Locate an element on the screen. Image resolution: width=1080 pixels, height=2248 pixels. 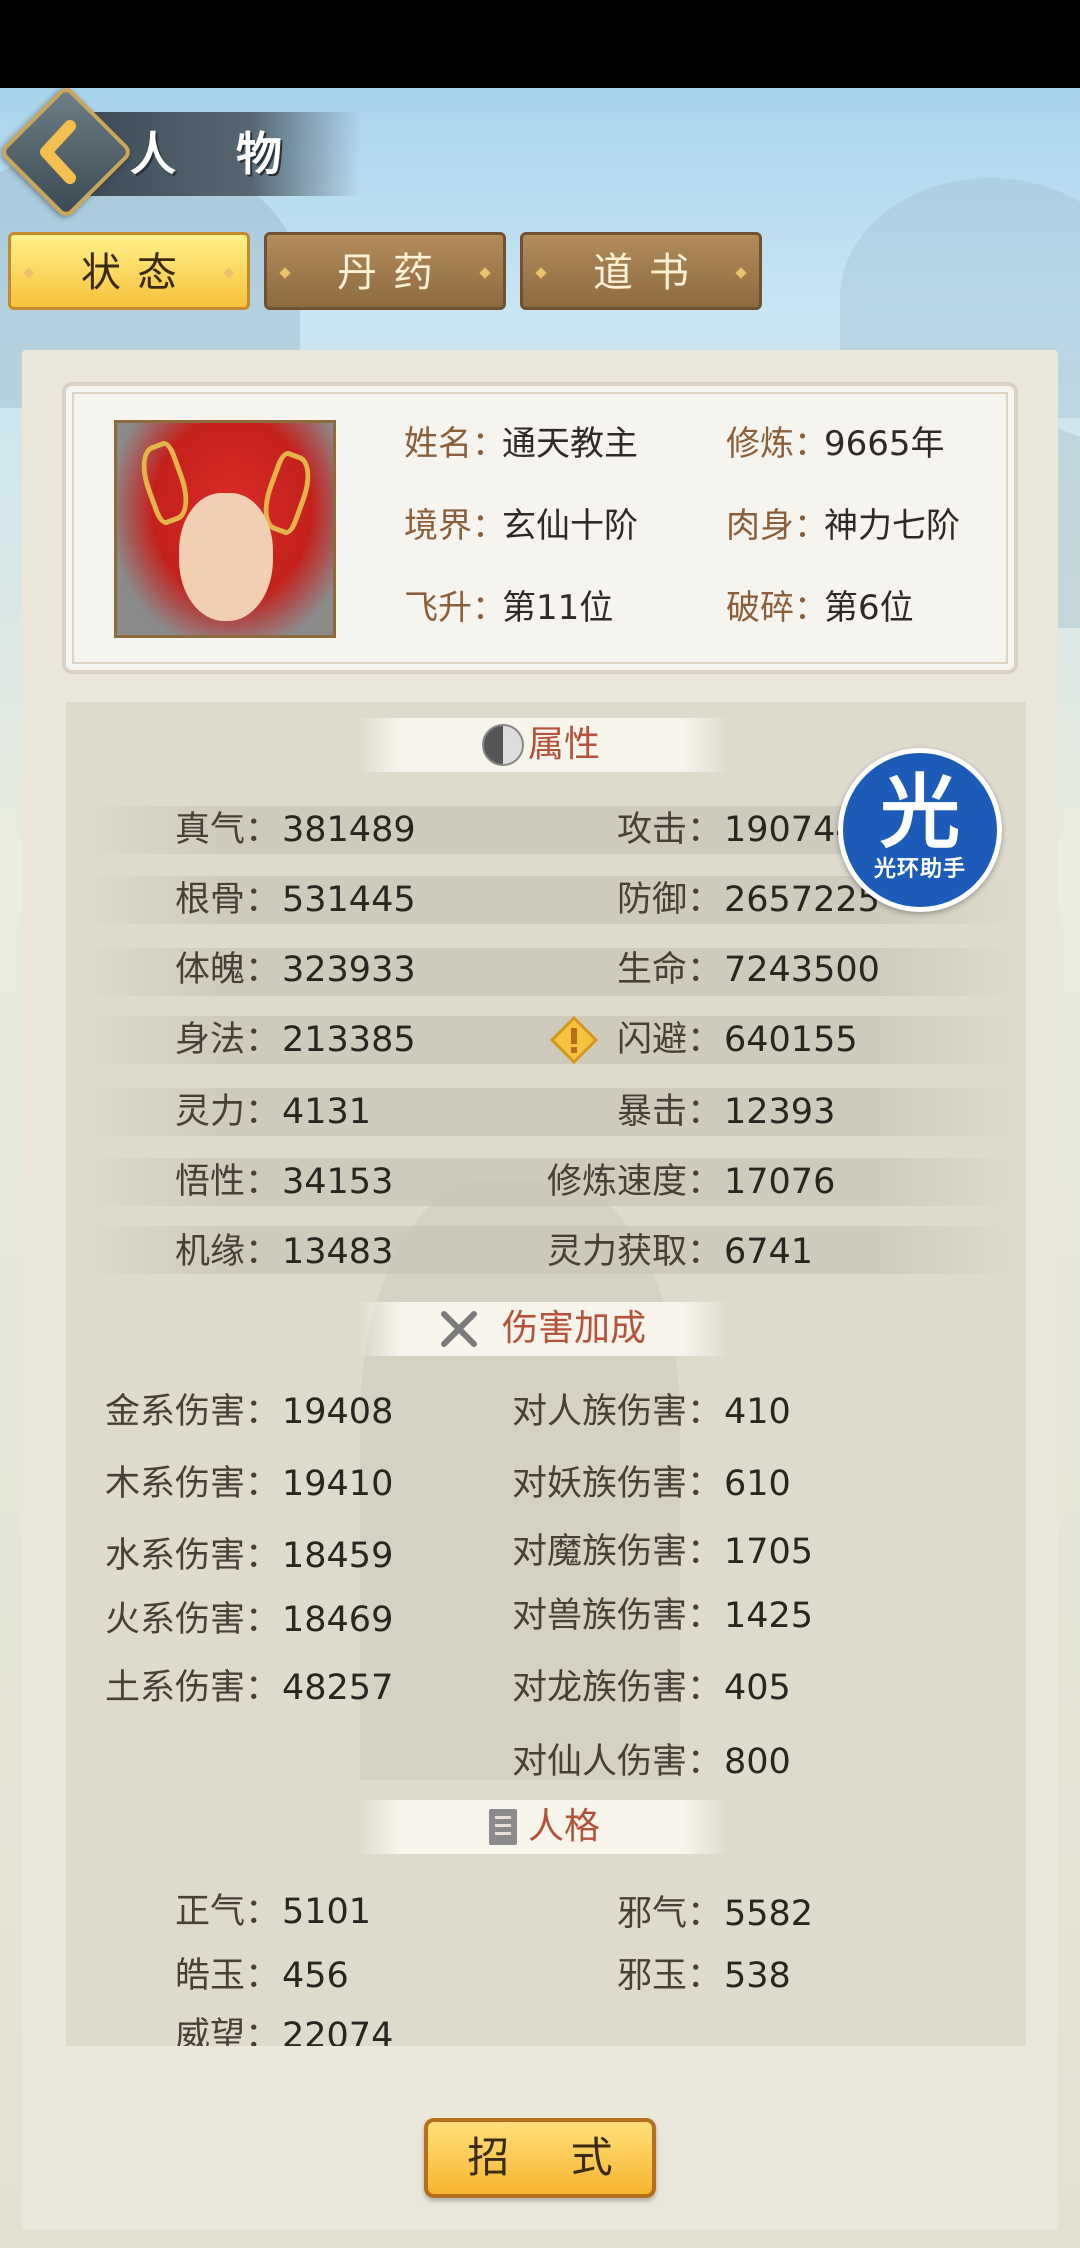
profile-value: 9665年 is located at coordinates (884, 444).